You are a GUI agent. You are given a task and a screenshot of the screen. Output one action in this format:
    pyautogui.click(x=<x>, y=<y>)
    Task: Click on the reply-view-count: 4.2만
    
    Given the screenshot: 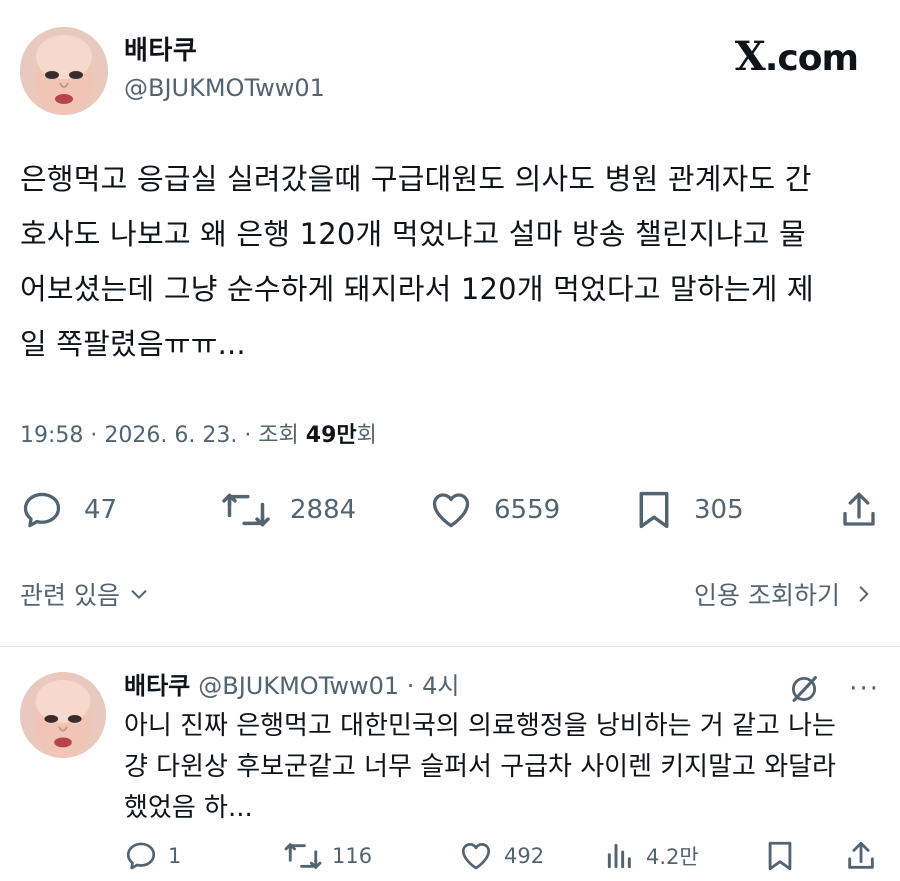 What is the action you would take?
    pyautogui.click(x=672, y=857)
    